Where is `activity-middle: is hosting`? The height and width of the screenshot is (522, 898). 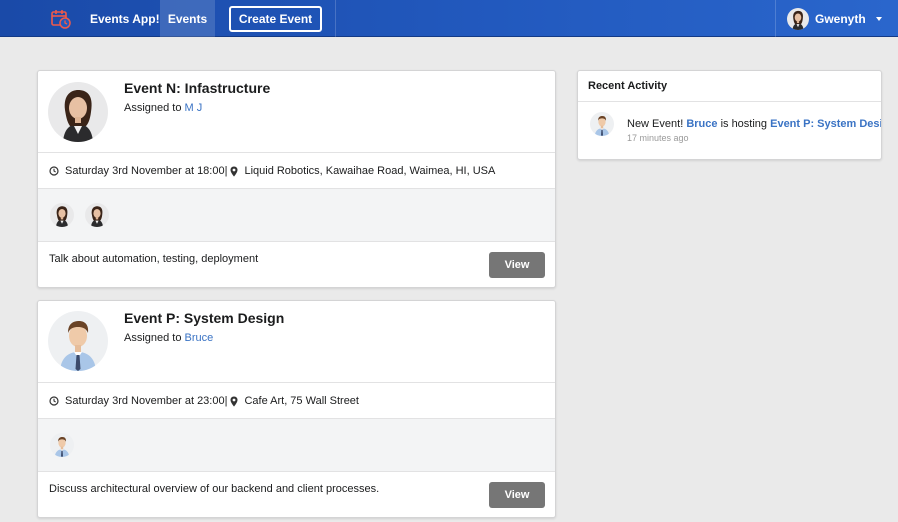
activity-middle: is hosting is located at coordinates (744, 124).